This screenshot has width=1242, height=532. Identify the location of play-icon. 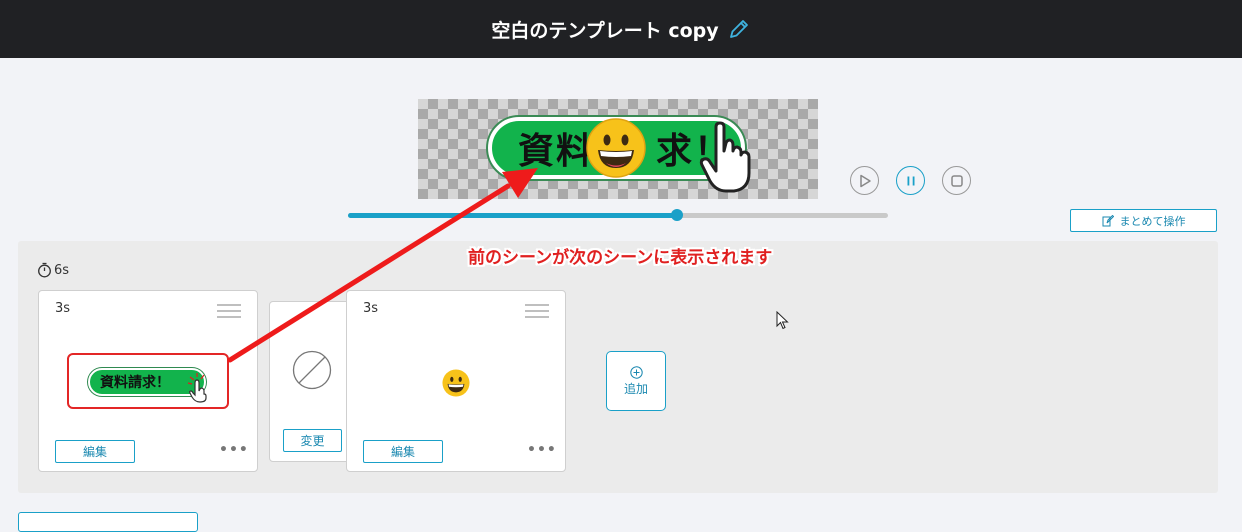
(865, 180).